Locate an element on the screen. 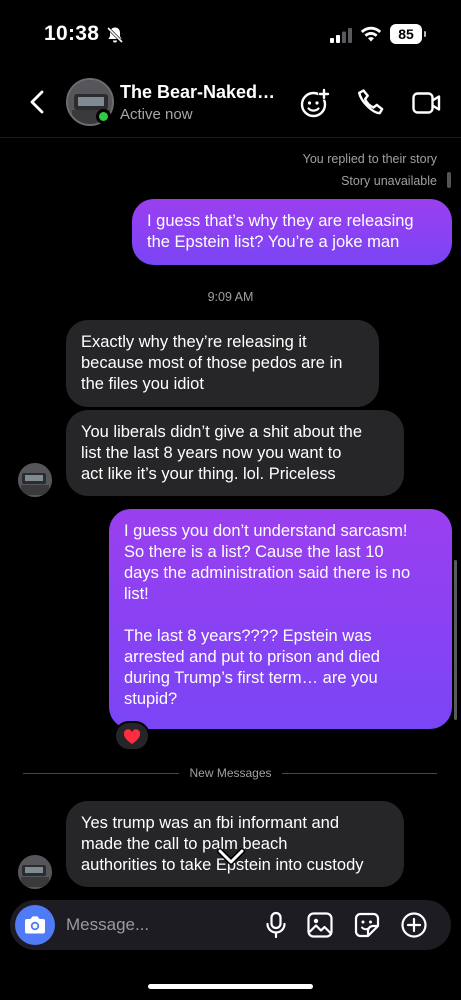 The width and height of the screenshot is (461, 1000). new-messages-label: New Messages is located at coordinates (230, 773).